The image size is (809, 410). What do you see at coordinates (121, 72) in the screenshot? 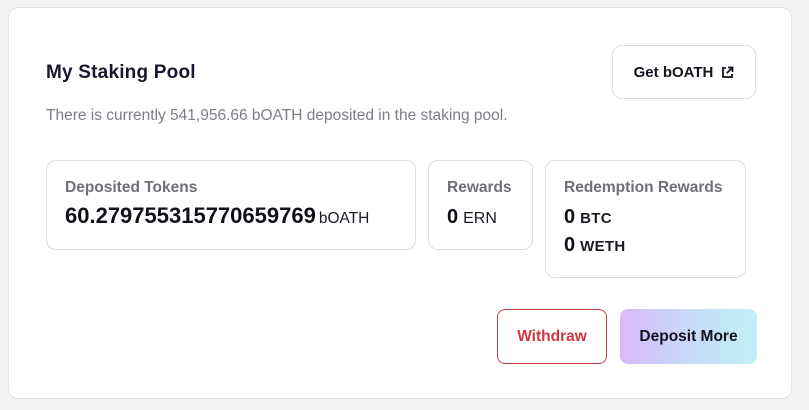
I see `page-title: My Staking Pool` at bounding box center [121, 72].